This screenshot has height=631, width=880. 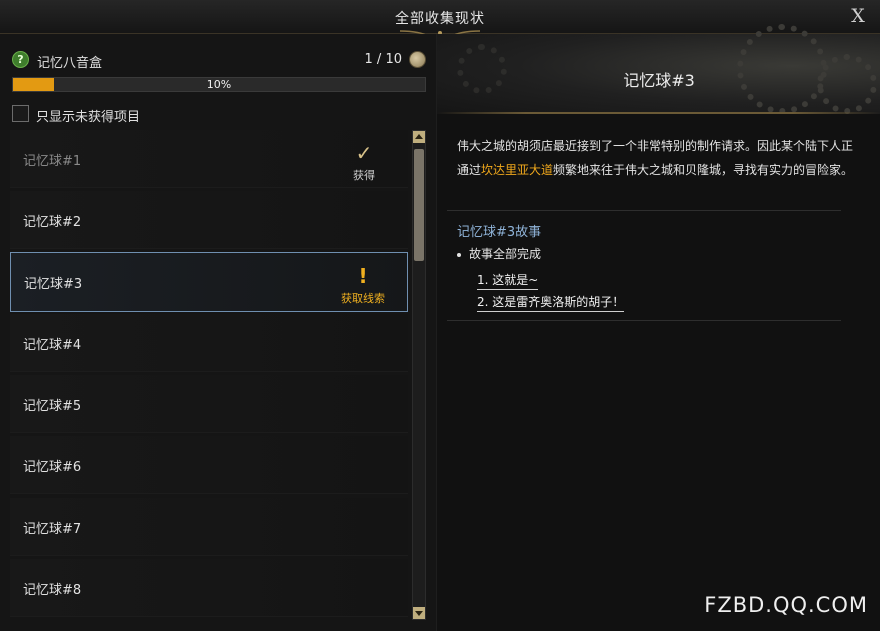 What do you see at coordinates (209, 159) in the screenshot?
I see `list-item: 记忆球#1 ✓ 获得` at bounding box center [209, 159].